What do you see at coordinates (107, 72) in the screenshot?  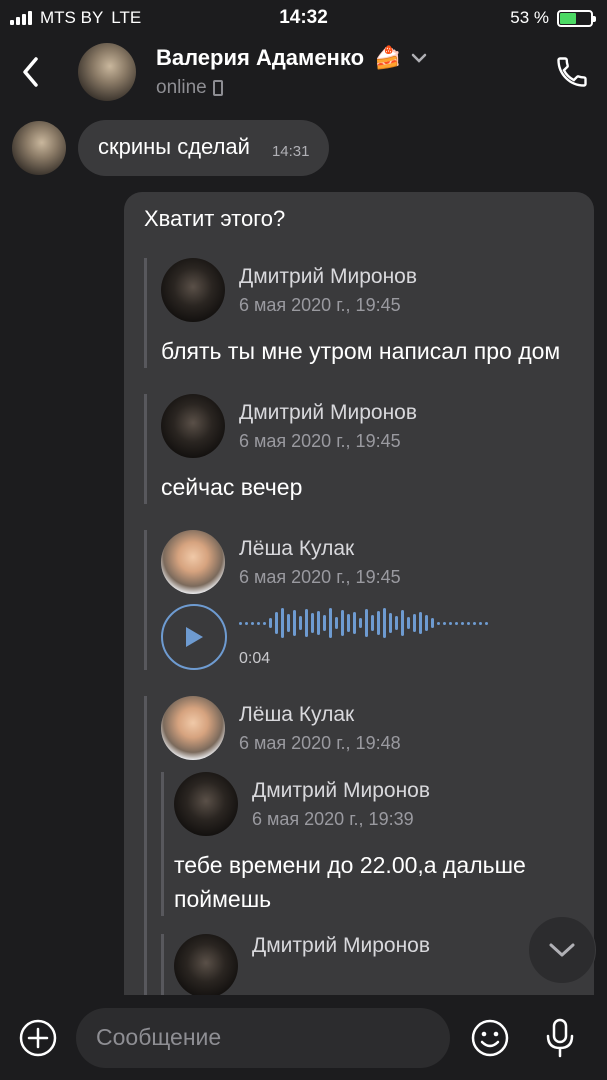 I see `contact-avatar` at bounding box center [107, 72].